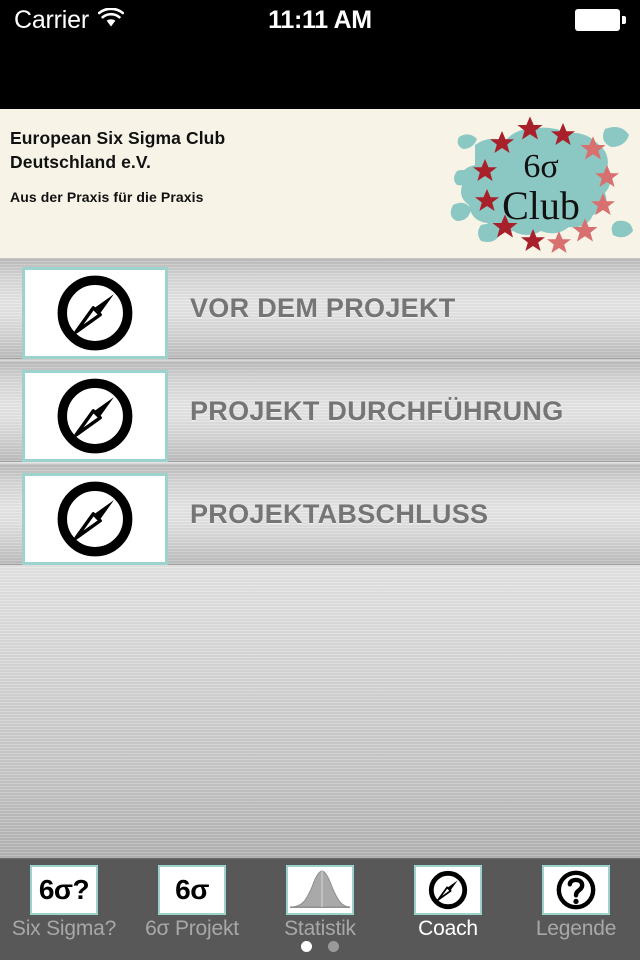  I want to click on header-title-line2: Deutschland e.V., so click(81, 162).